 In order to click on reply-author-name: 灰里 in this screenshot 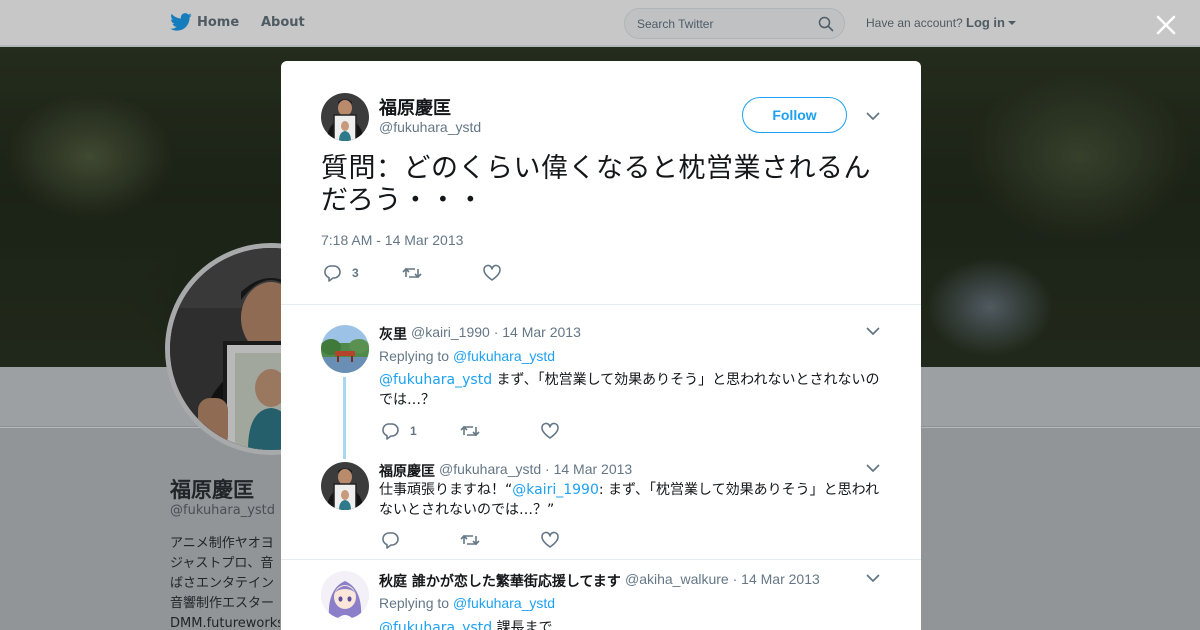, I will do `click(393, 334)`.